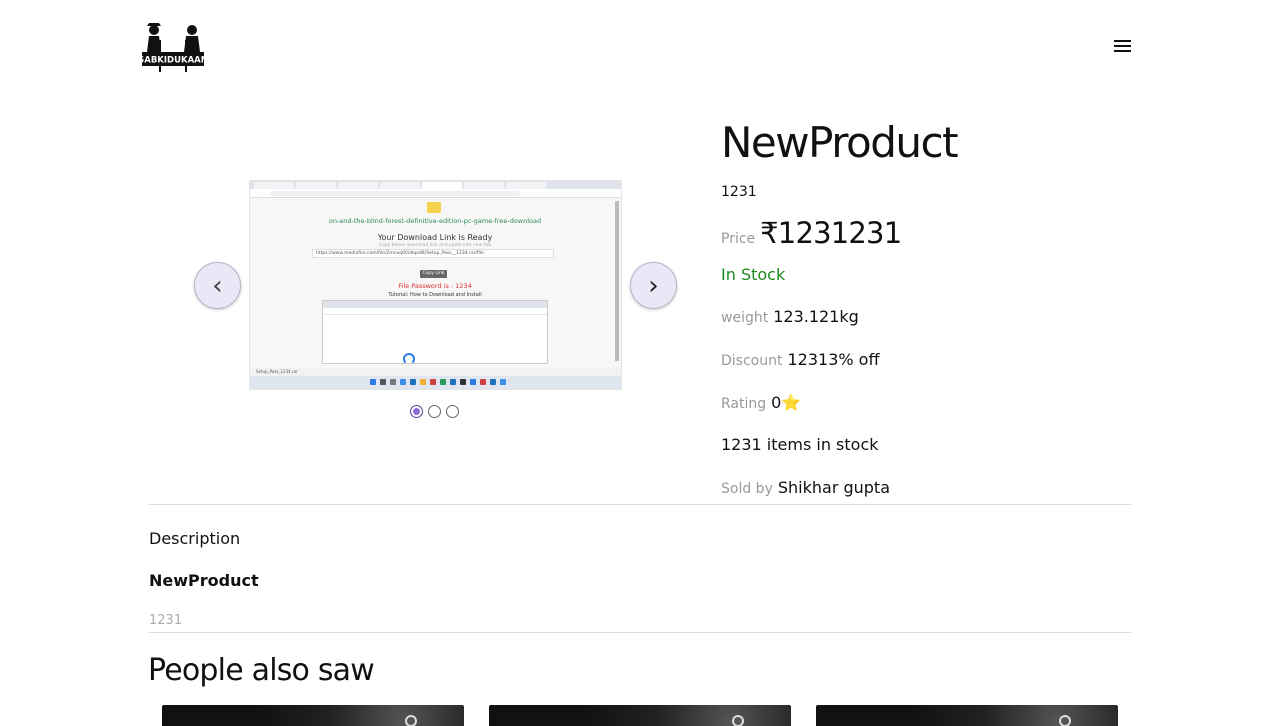 The width and height of the screenshot is (1280, 726). I want to click on screenshot-browser-tabs, so click(435, 185).